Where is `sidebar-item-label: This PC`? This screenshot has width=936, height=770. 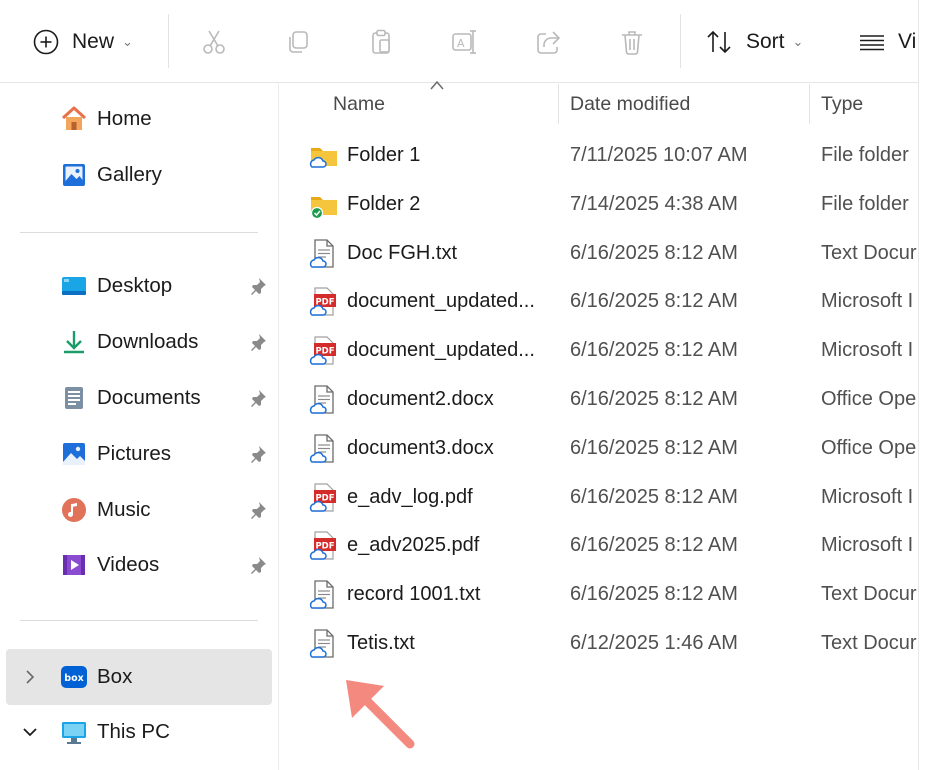 sidebar-item-label: This PC is located at coordinates (133, 731).